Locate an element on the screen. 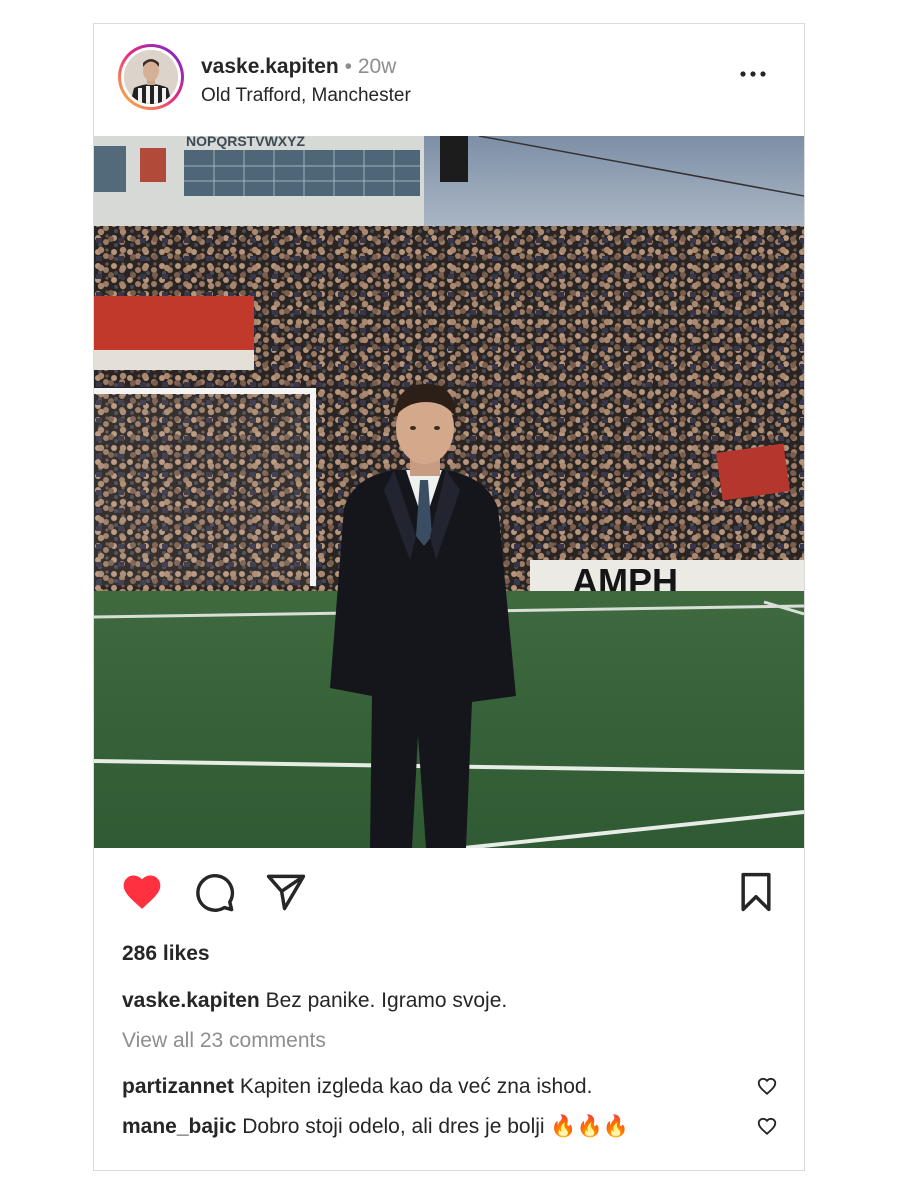 The width and height of the screenshot is (900, 1200). comment-bubble-icon is located at coordinates (214, 892).